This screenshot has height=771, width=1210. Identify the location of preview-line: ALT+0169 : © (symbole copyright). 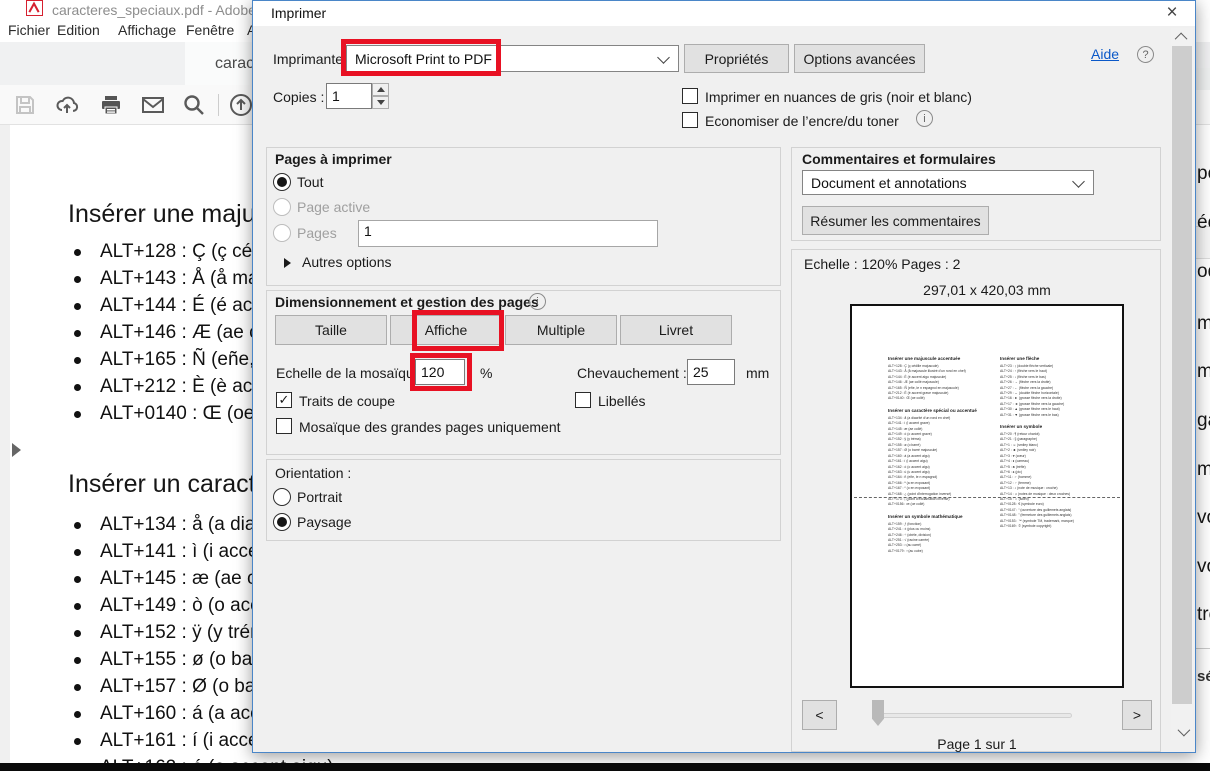
(1026, 525).